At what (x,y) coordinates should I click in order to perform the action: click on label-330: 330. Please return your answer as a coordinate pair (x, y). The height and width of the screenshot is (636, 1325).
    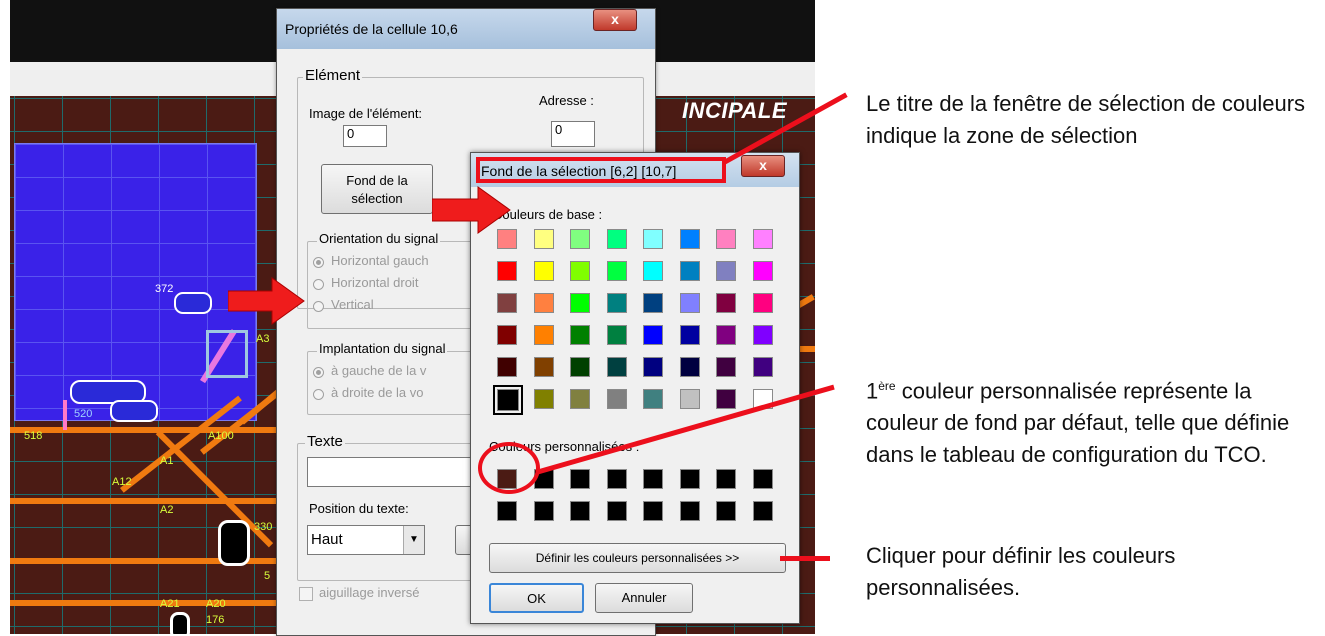
    Looking at the image, I should click on (263, 527).